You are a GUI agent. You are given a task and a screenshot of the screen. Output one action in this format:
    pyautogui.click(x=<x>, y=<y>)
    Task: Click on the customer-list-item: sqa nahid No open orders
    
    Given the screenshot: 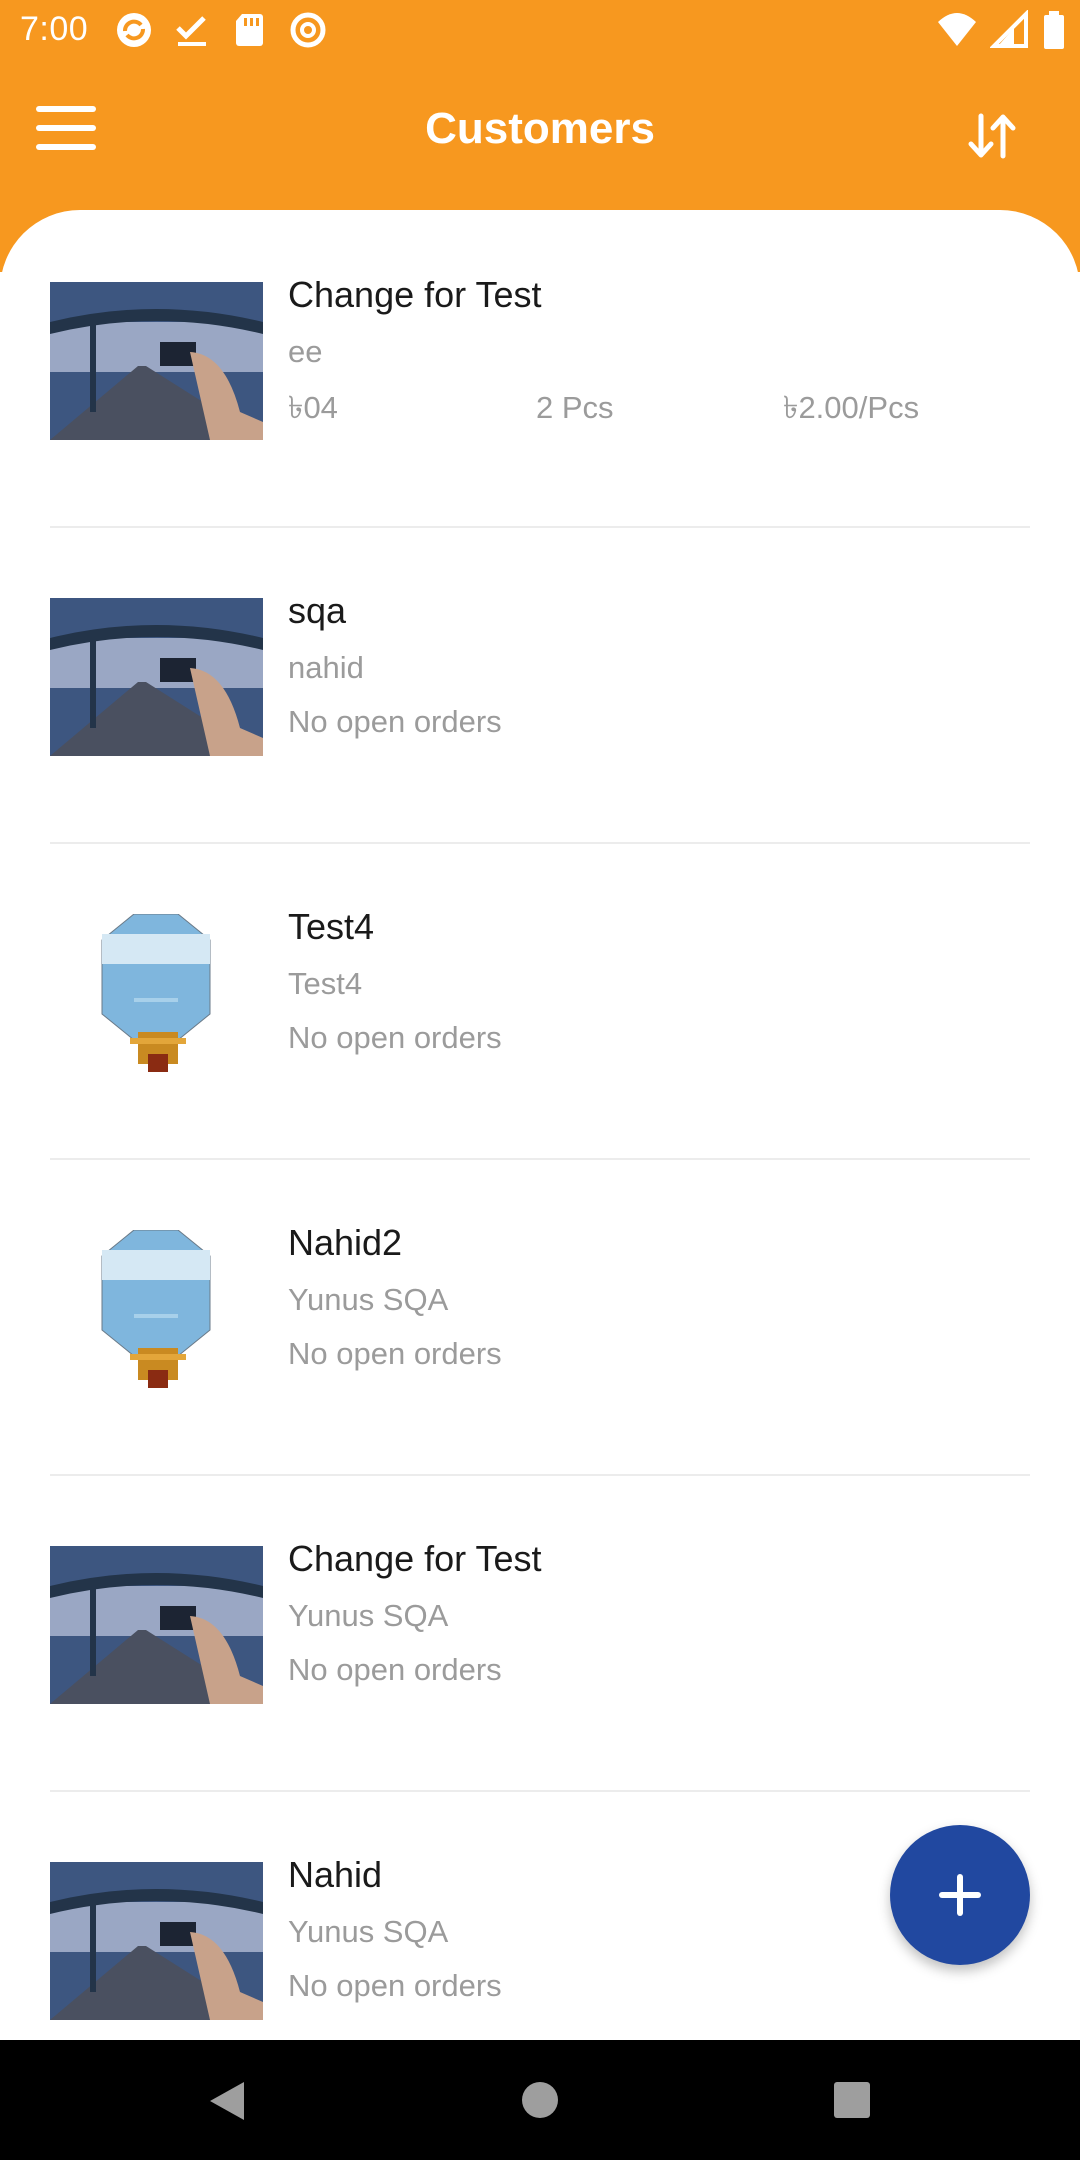 What is the action you would take?
    pyautogui.click(x=540, y=685)
    